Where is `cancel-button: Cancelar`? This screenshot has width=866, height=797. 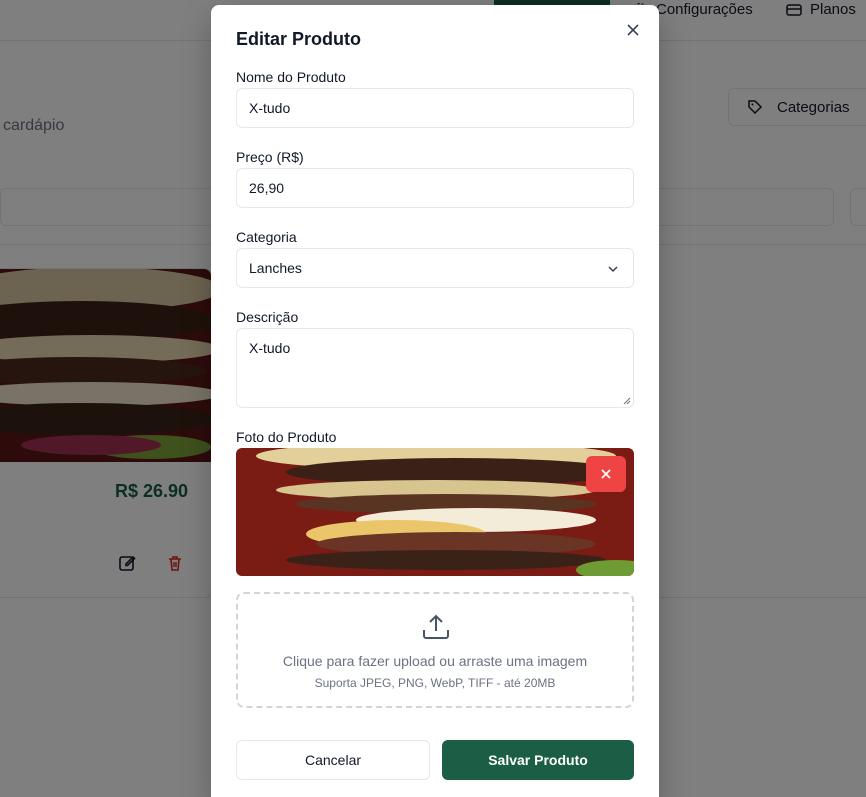 cancel-button: Cancelar is located at coordinates (333, 760).